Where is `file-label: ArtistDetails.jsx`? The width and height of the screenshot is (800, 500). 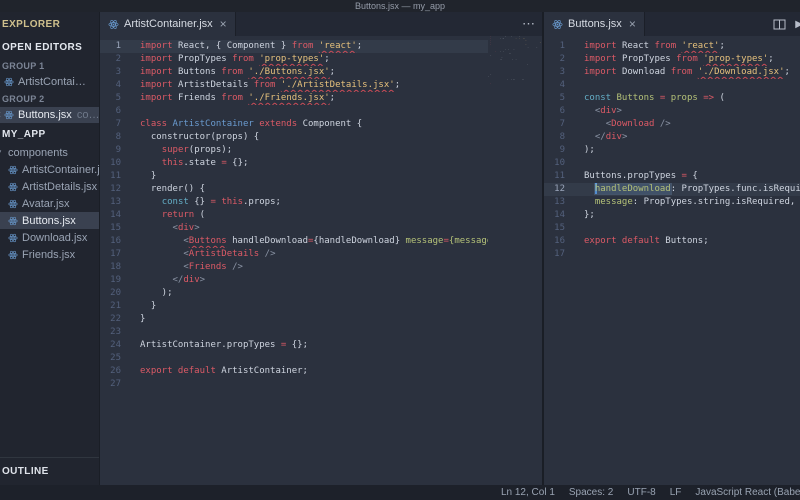 file-label: ArtistDetails.jsx is located at coordinates (60, 186).